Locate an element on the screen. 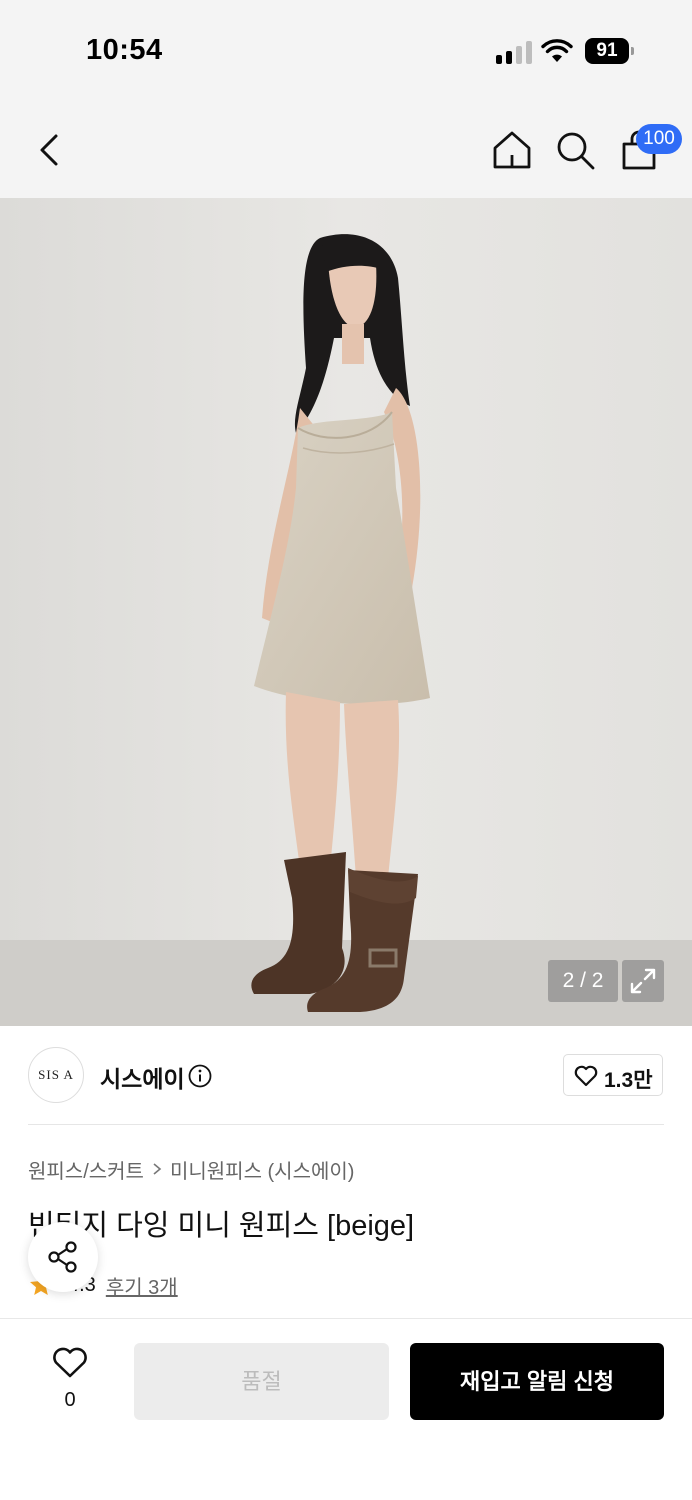 The image size is (692, 1500). brand-like-count: 1.3만 is located at coordinates (628, 1080).